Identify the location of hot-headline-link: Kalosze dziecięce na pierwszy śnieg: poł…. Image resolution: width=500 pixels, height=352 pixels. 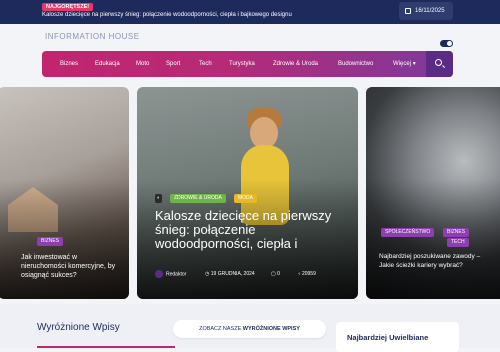
(167, 15).